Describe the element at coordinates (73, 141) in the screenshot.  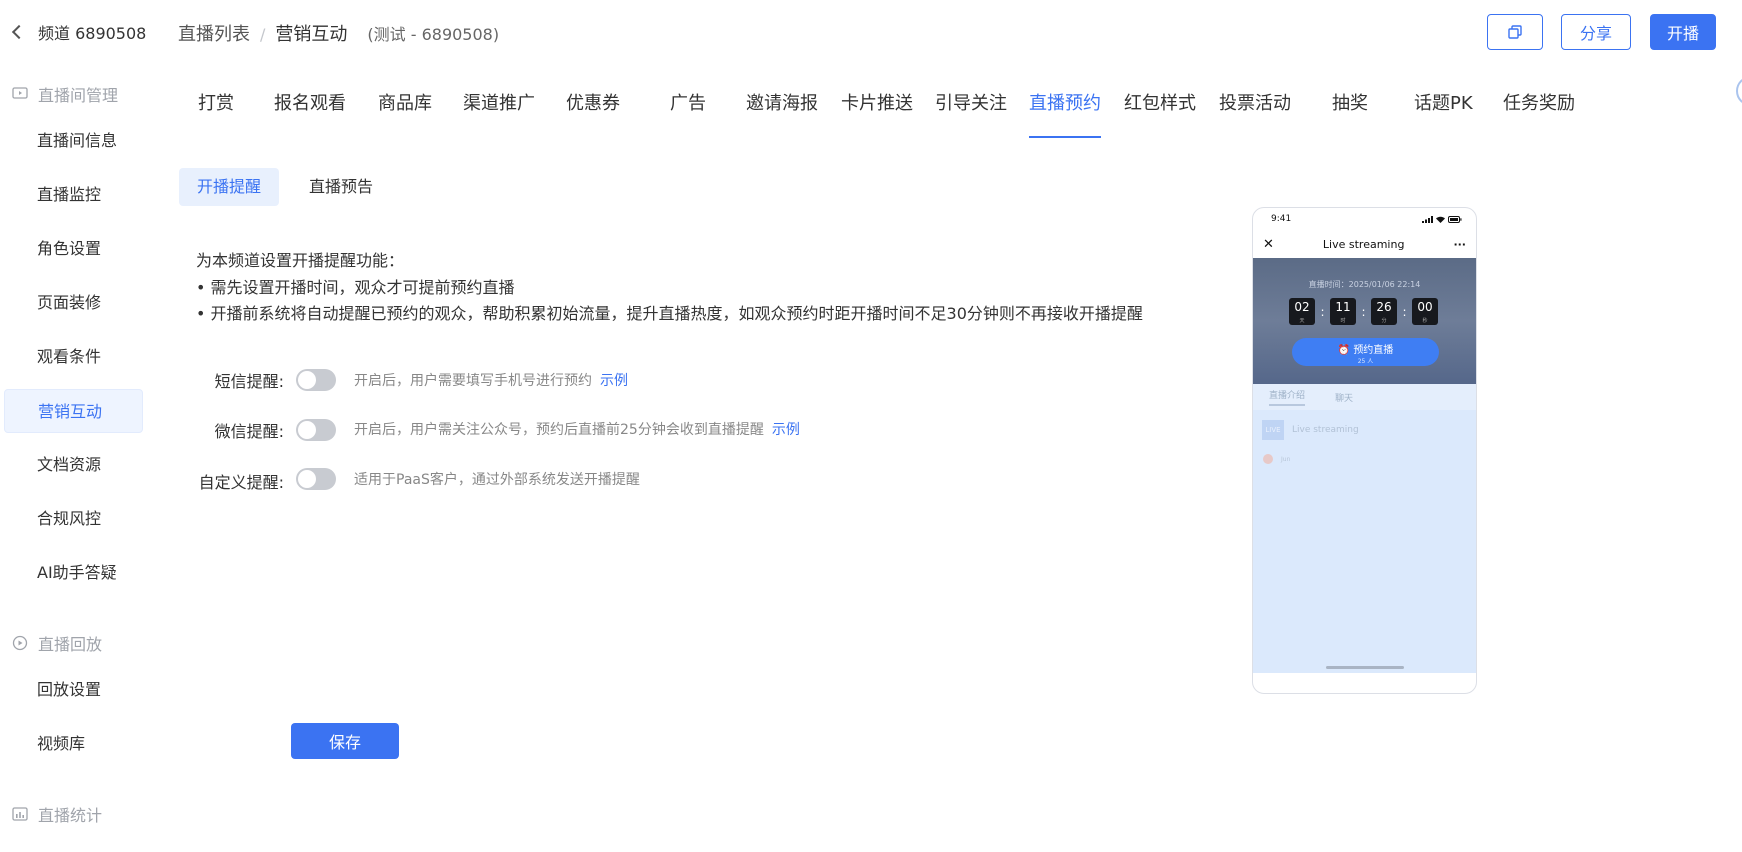
I see `sidebar-item-room-info: 直播间信息` at that location.